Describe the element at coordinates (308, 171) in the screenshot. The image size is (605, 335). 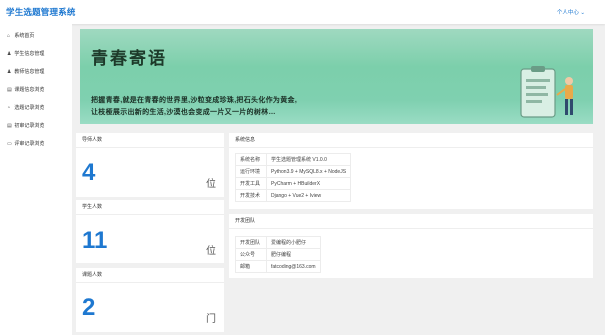
I see `info-value: Python3.9 + MySQL8.x + NodeJS` at that location.